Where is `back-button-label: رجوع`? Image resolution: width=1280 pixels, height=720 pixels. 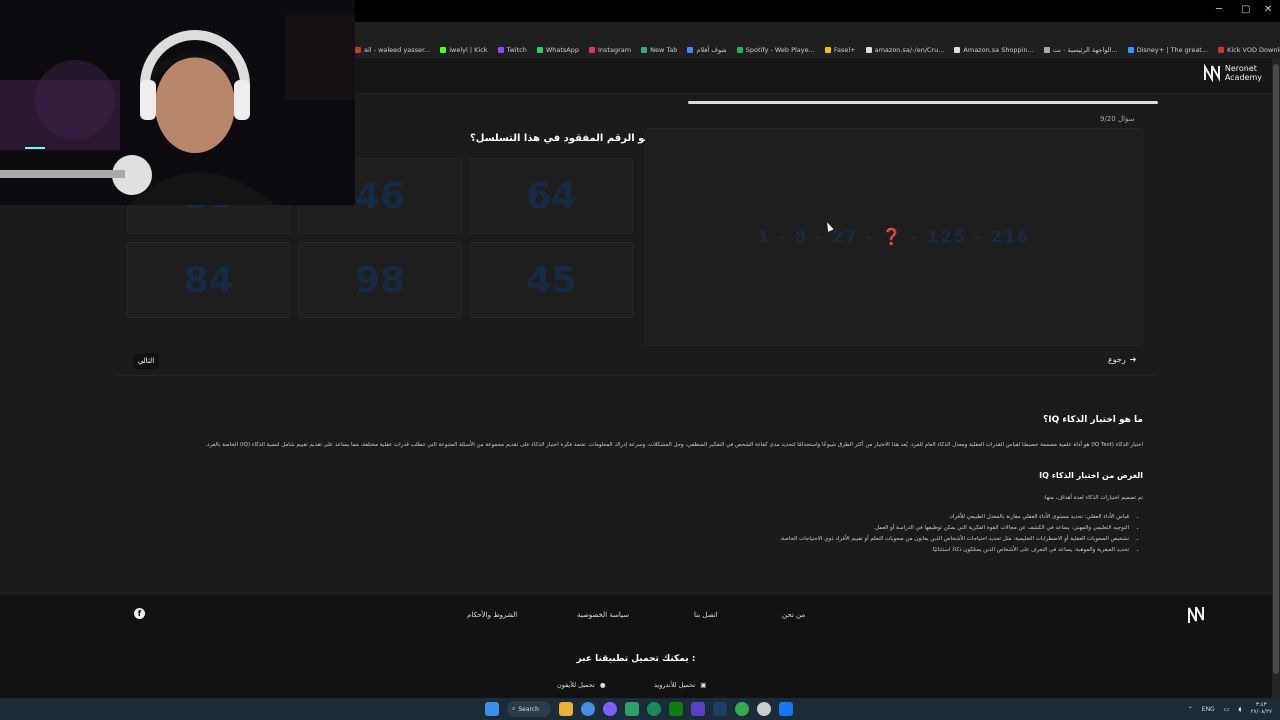
back-button-label: رجوع is located at coordinates (1117, 359).